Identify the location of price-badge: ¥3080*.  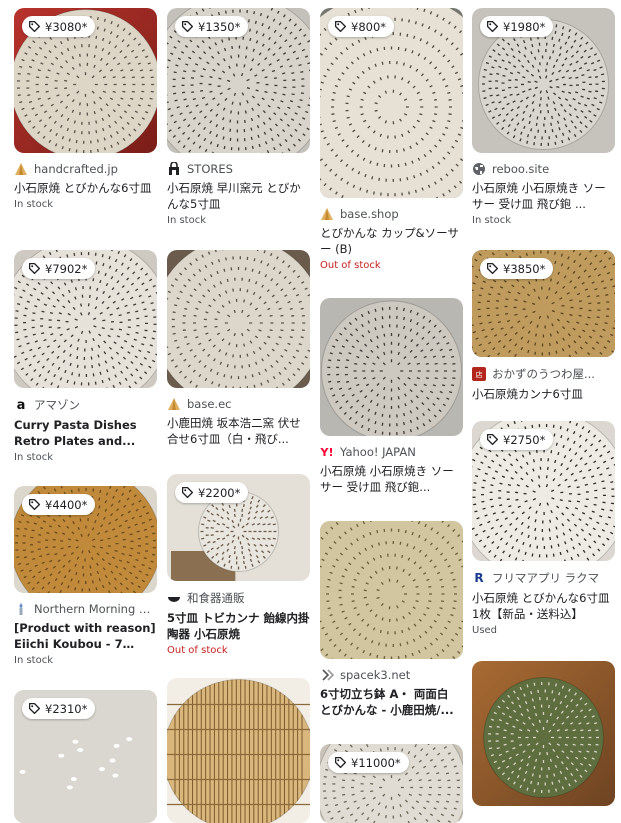
(59, 26).